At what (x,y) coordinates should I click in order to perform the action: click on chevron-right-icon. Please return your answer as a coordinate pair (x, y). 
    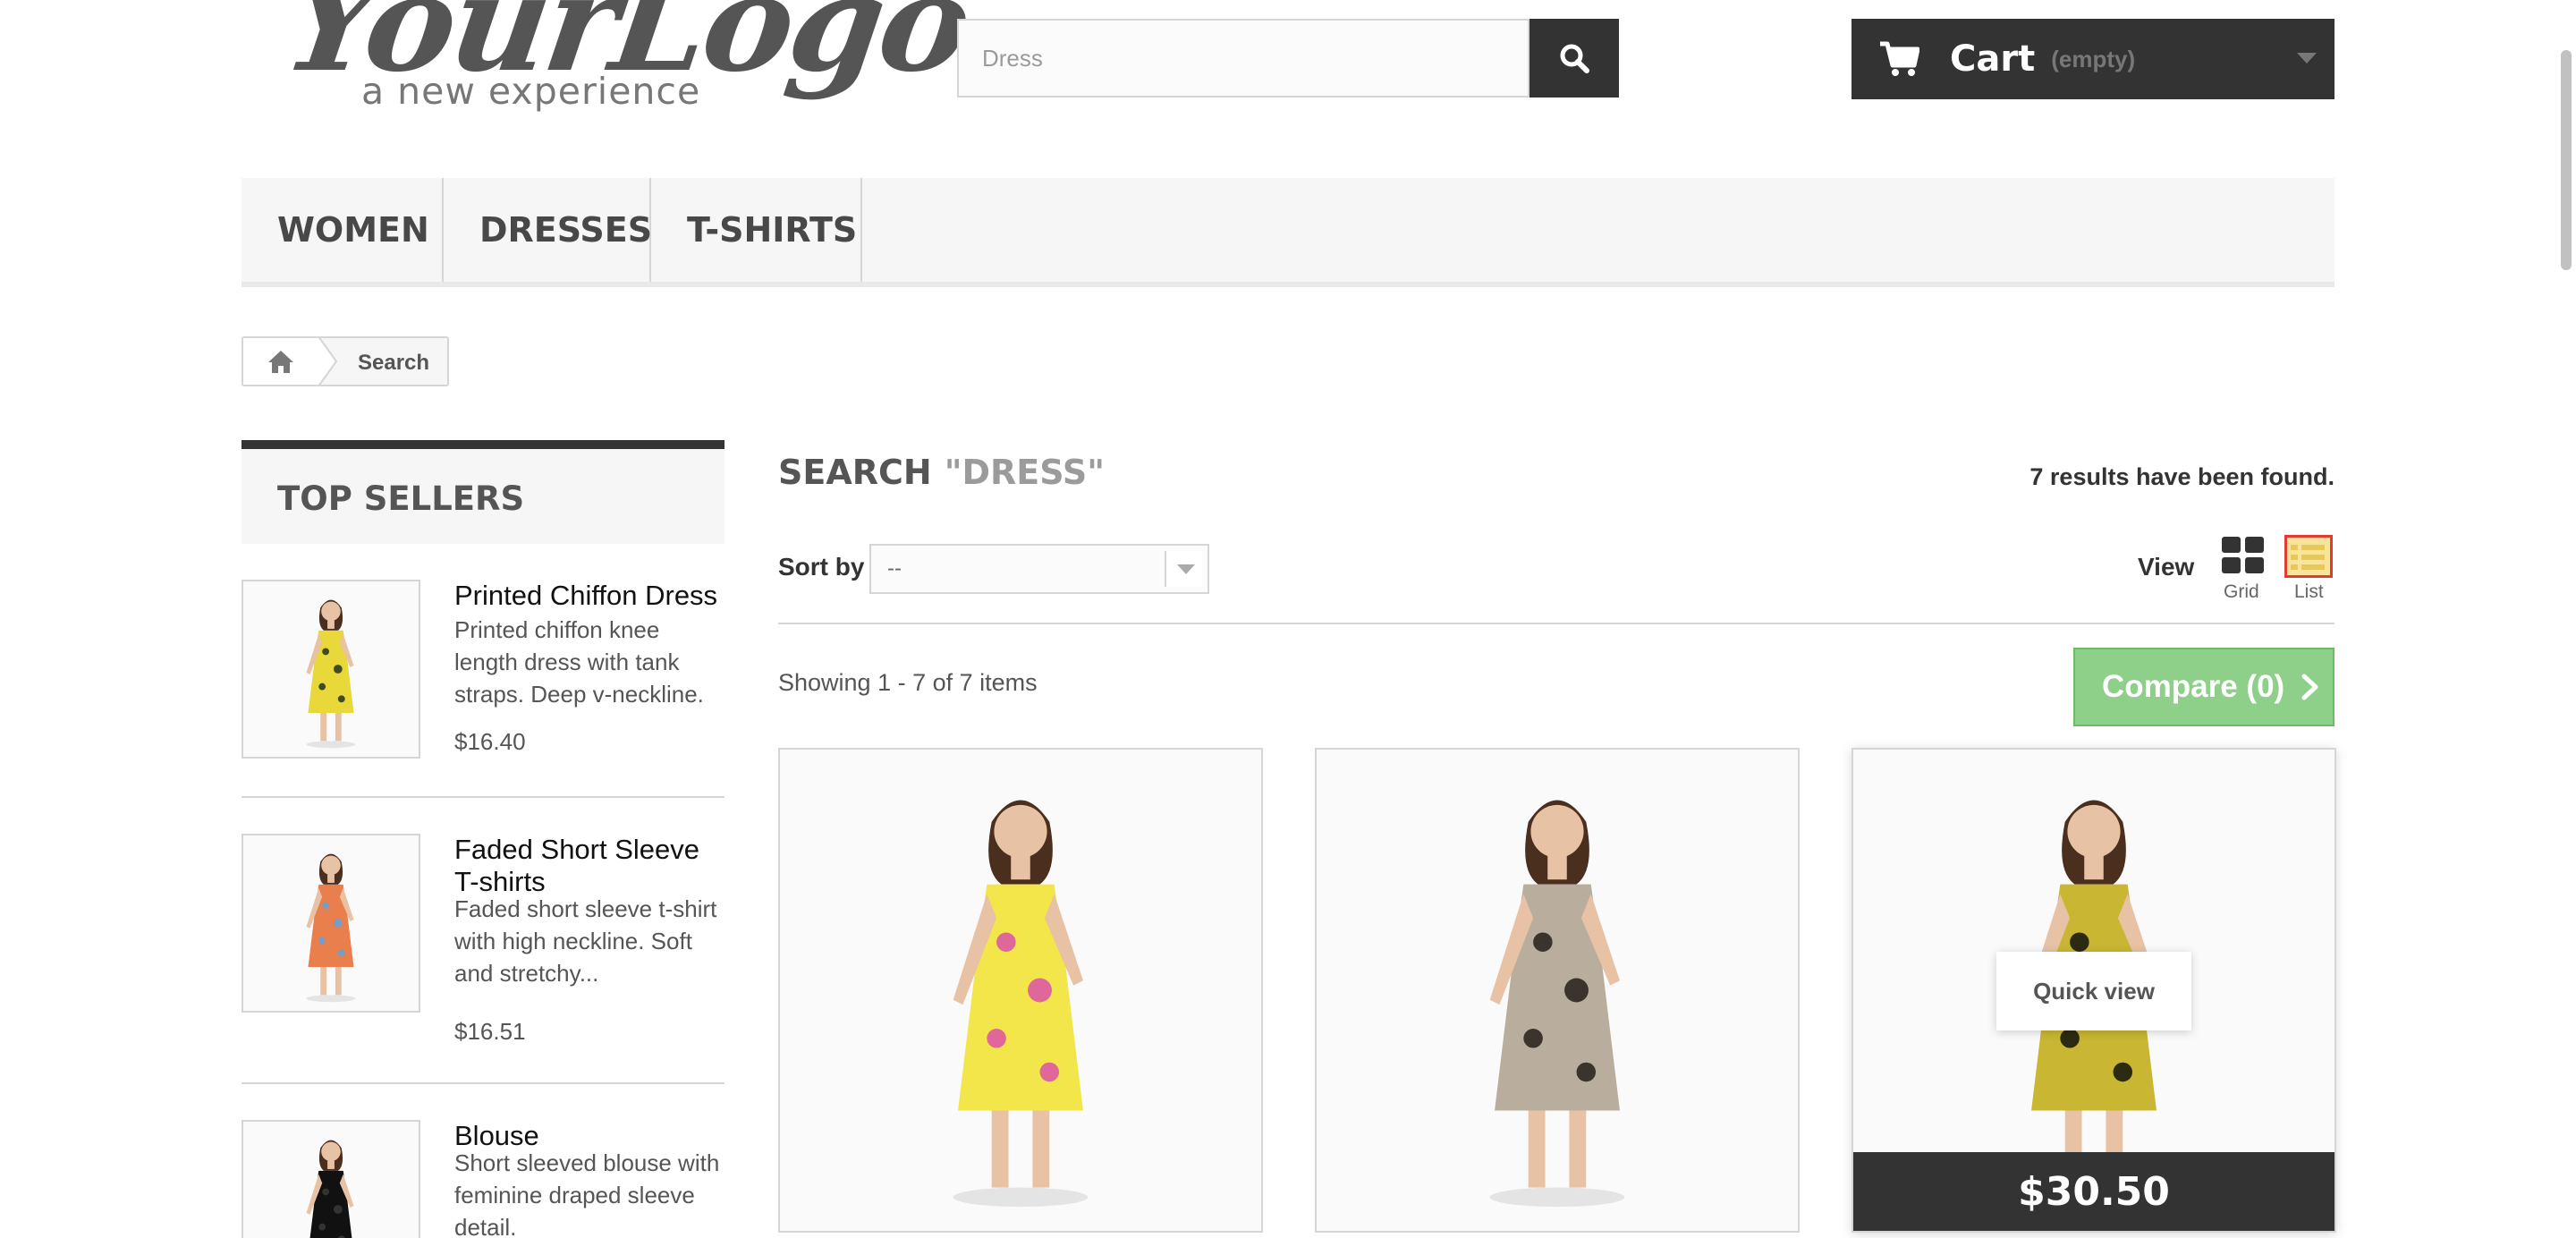
    Looking at the image, I should click on (2309, 687).